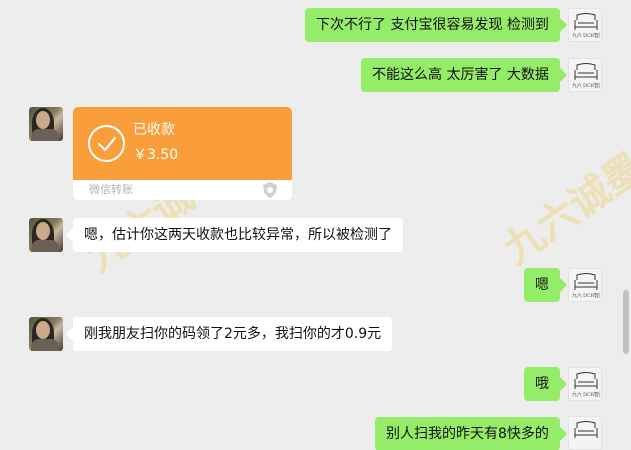  Describe the element at coordinates (563, 197) in the screenshot. I see `watermark-right: 九六诚墨商` at that location.